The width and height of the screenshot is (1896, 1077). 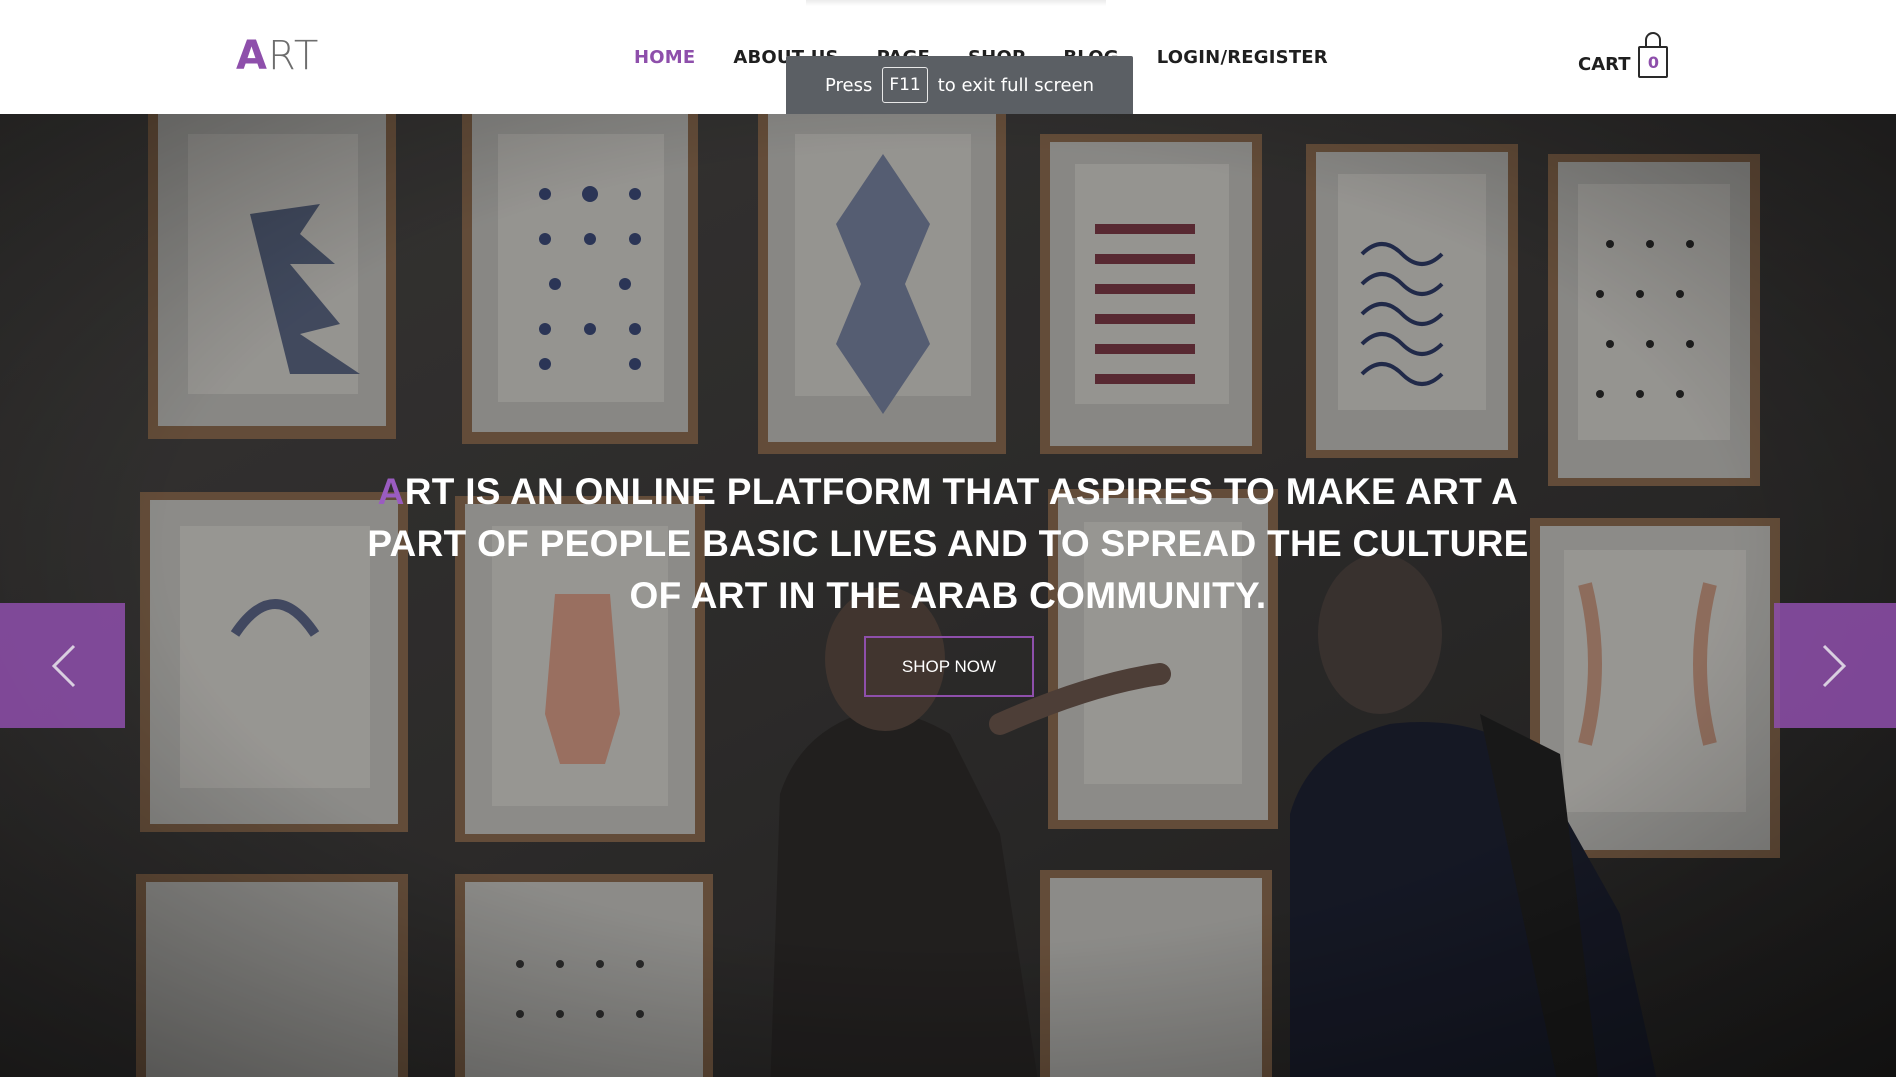 I want to click on toast-shadow, so click(x=956, y=3).